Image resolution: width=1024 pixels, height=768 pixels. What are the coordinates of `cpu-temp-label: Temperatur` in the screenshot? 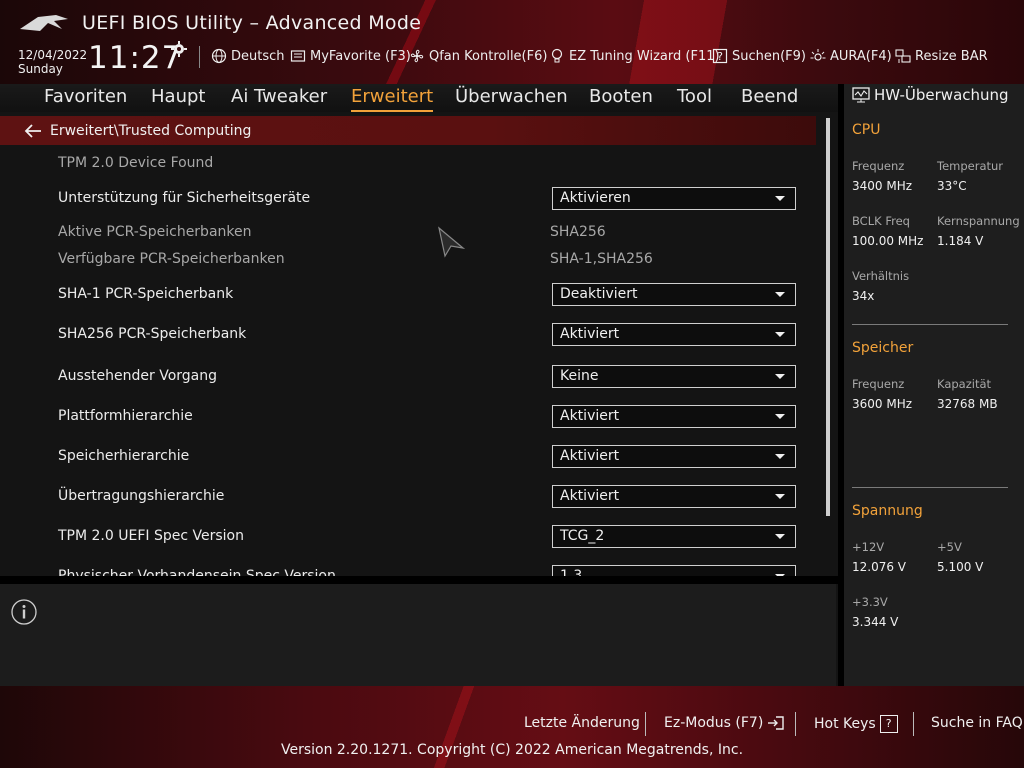 It's located at (970, 166).